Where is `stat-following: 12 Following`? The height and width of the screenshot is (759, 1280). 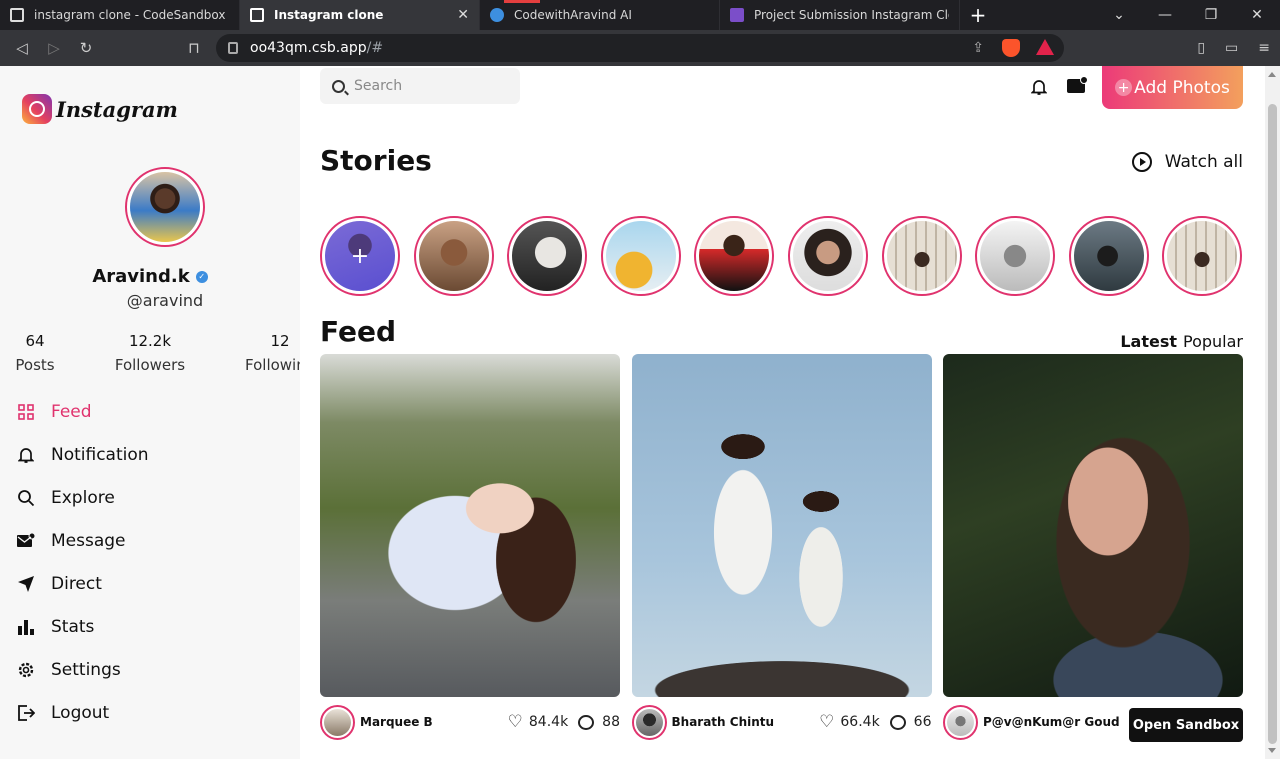
stat-following: 12 Following is located at coordinates (272, 353).